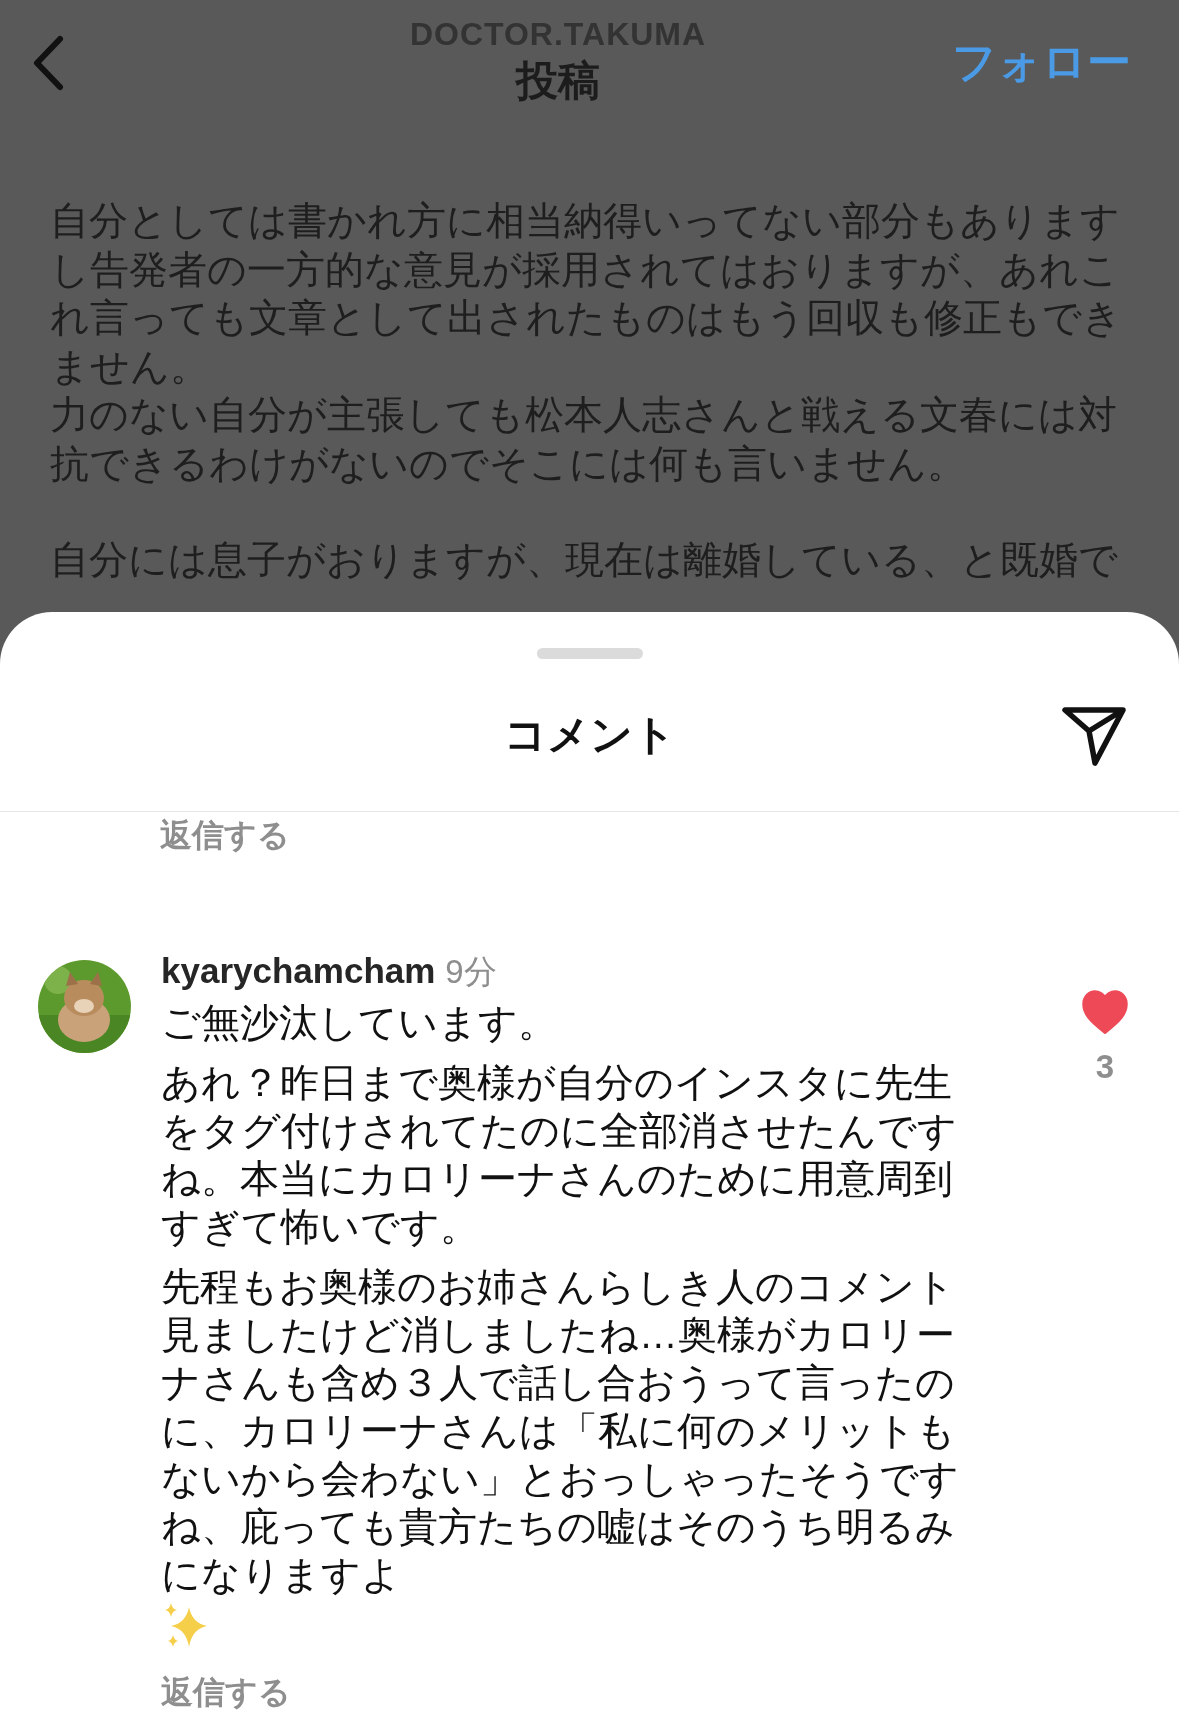  What do you see at coordinates (584, 439) in the screenshot?
I see `post-paragraph: 力のない自分が主張しても松本人志さんと戦える文春には対抗できるわけがないのでそこには何も言いません。` at bounding box center [584, 439].